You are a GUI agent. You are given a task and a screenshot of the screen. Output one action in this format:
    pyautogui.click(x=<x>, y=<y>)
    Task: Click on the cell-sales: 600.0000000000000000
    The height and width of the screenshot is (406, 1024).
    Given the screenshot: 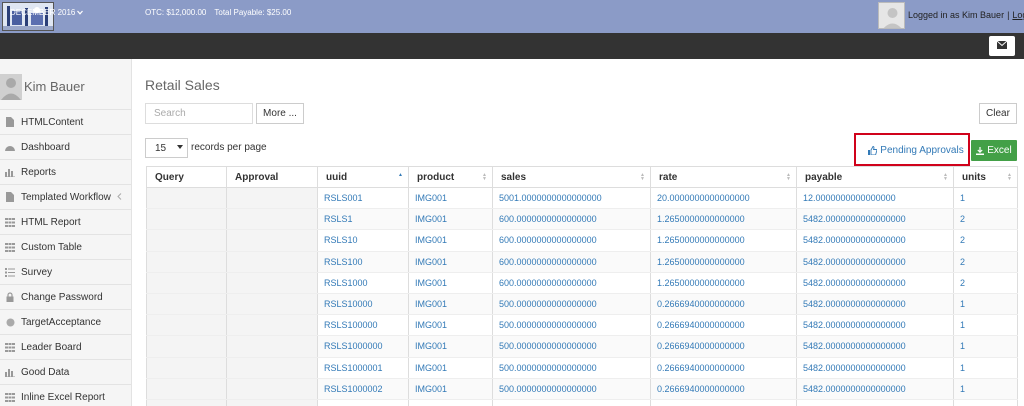 What is the action you would take?
    pyautogui.click(x=571, y=240)
    